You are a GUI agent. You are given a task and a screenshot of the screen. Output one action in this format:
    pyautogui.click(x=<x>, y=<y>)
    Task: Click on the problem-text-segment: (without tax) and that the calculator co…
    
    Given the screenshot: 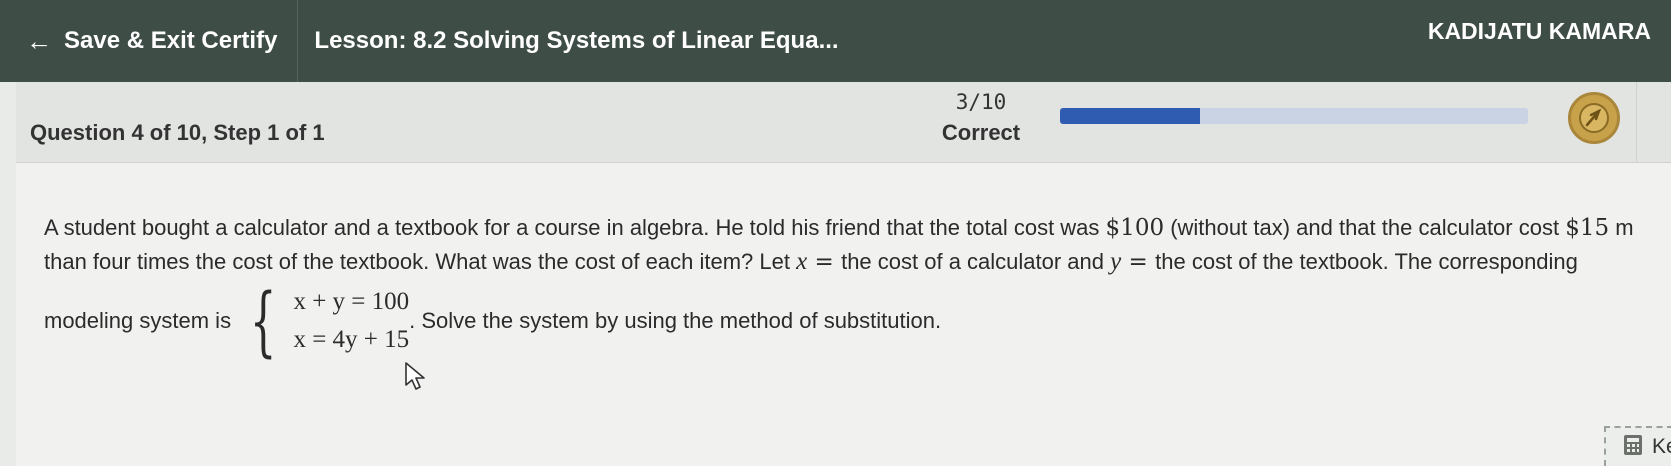 What is the action you would take?
    pyautogui.click(x=1365, y=227)
    